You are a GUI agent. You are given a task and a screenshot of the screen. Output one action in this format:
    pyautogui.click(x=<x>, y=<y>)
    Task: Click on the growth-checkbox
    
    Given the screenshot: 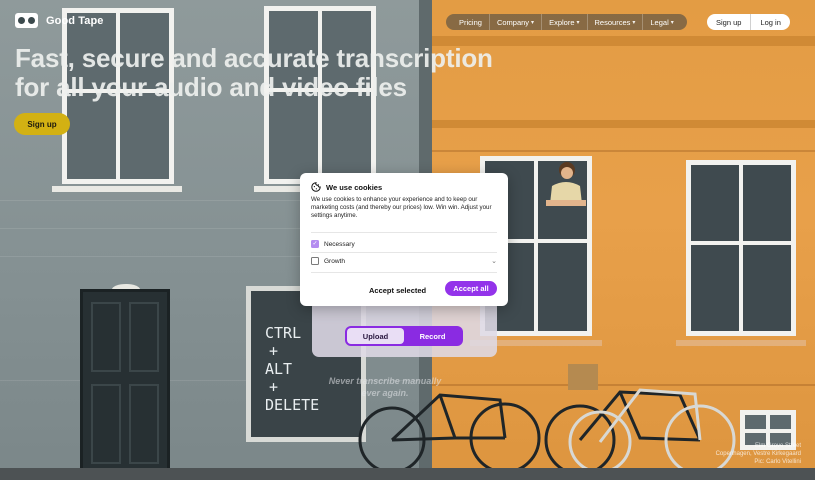 What is the action you would take?
    pyautogui.click(x=315, y=261)
    